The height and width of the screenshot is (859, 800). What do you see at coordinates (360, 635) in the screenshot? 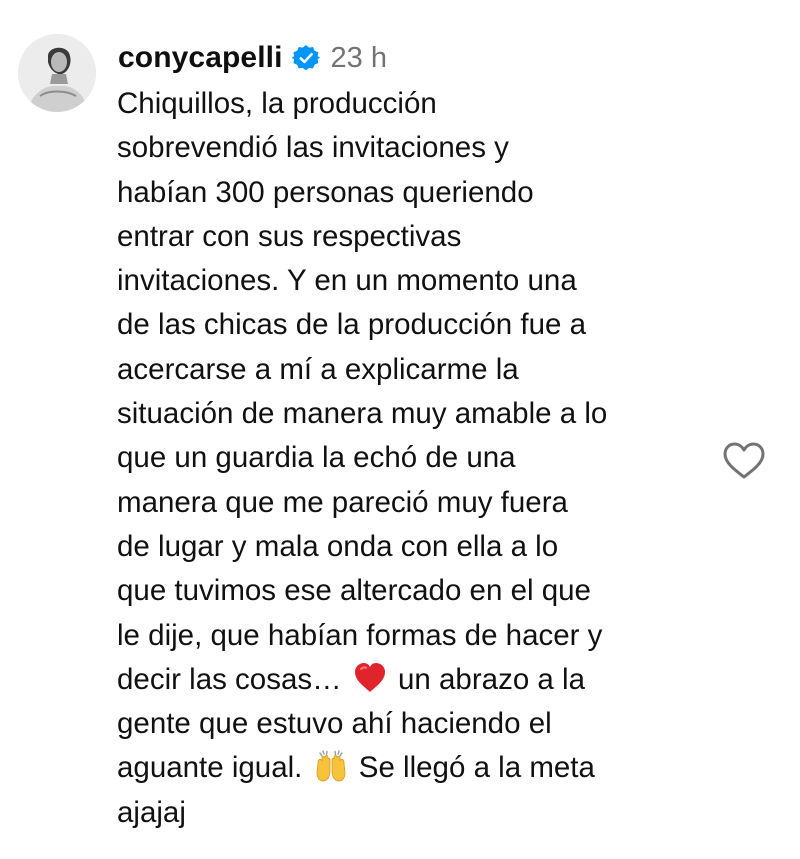
I see `comment-line: le dije, que habían formas de hacer y` at bounding box center [360, 635].